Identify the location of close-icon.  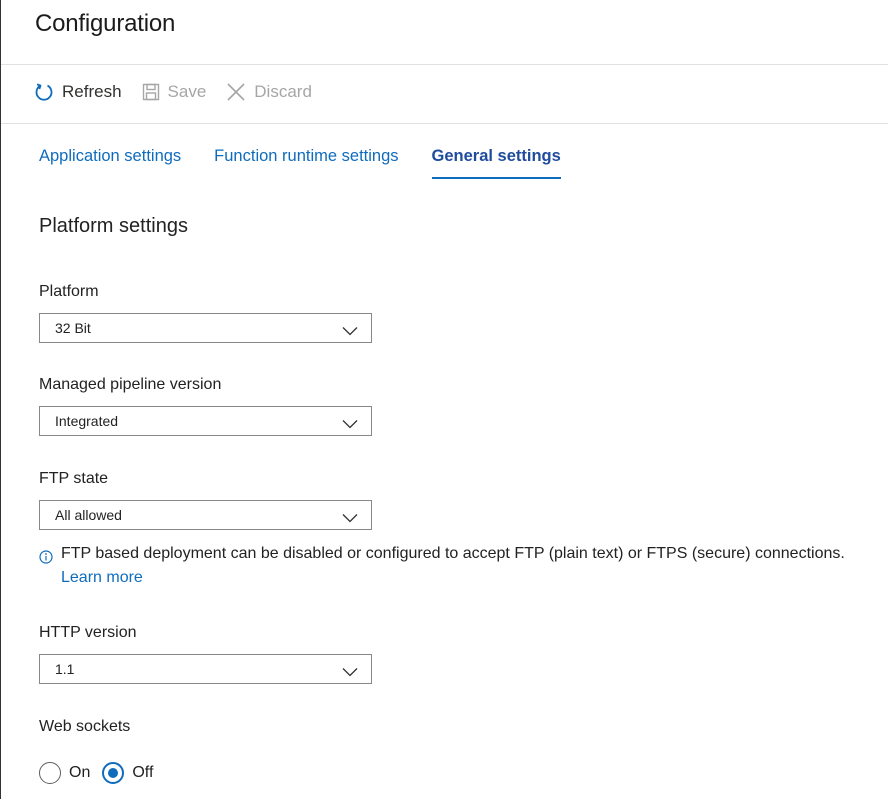
(236, 92).